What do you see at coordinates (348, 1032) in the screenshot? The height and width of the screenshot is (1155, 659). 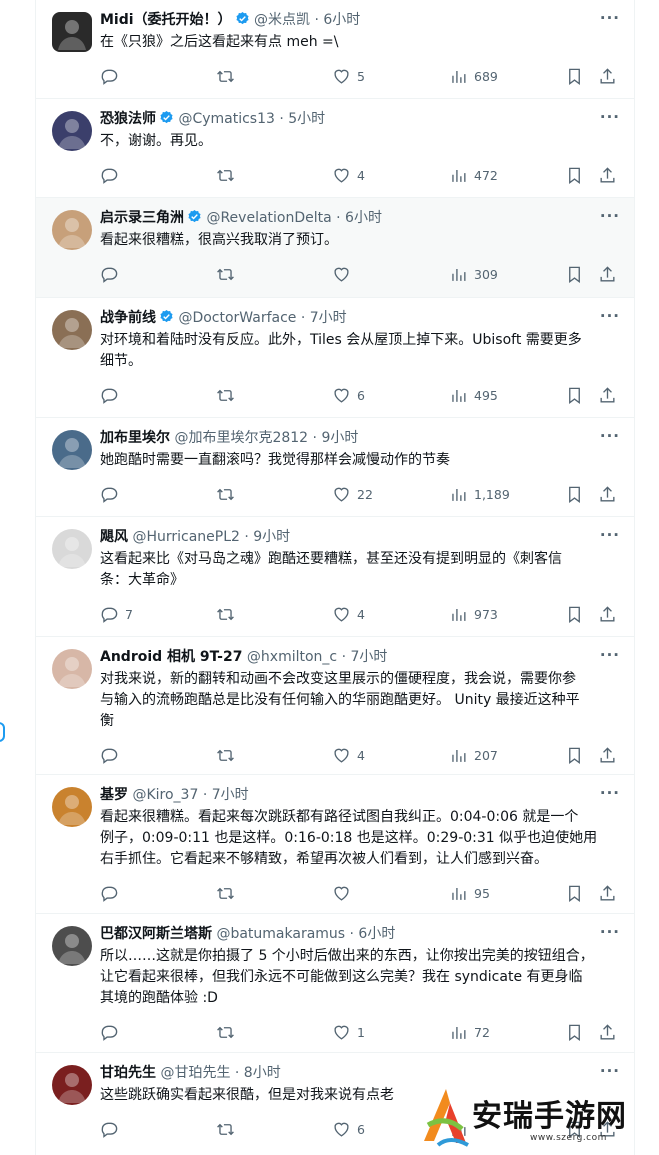 I see `like-button: 1` at bounding box center [348, 1032].